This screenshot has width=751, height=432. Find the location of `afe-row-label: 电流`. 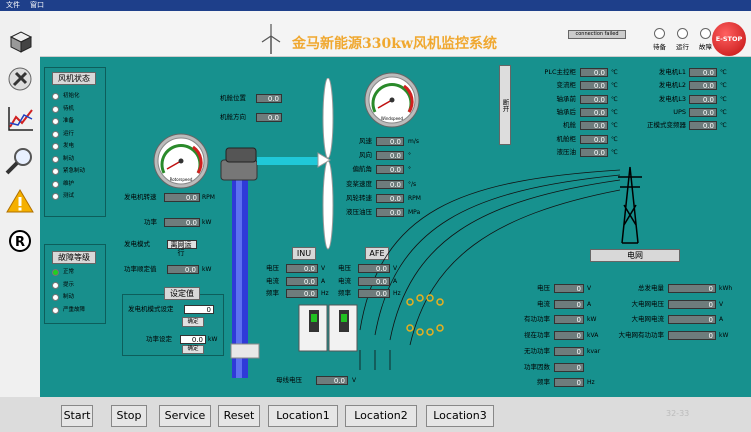

afe-row-label: 电流 is located at coordinates (344, 280).